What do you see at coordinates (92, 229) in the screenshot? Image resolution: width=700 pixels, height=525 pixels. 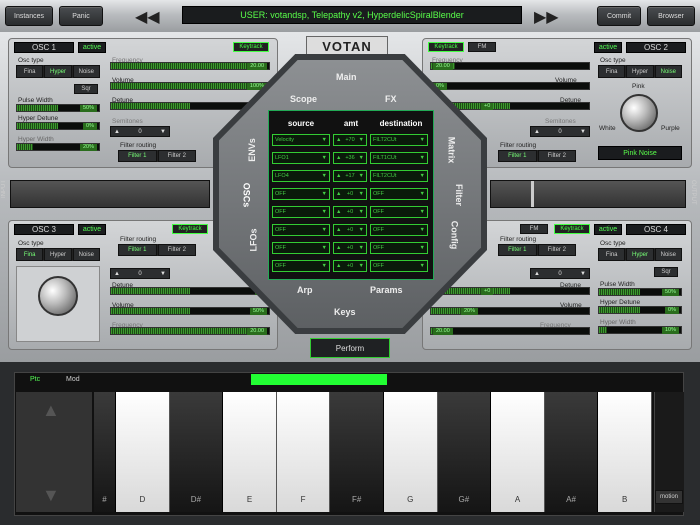 I see `osc3-active-toggle: active` at bounding box center [92, 229].